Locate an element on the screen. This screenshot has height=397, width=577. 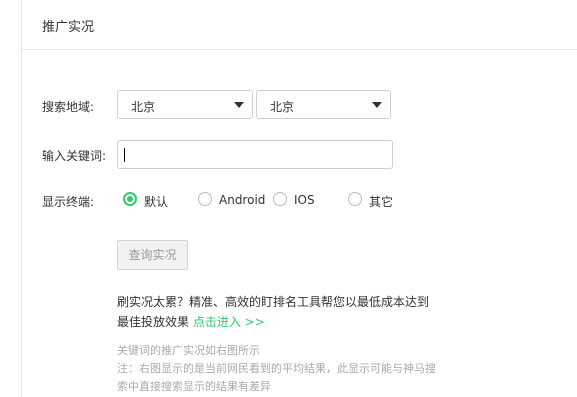
left-divider is located at coordinates (21, 198).